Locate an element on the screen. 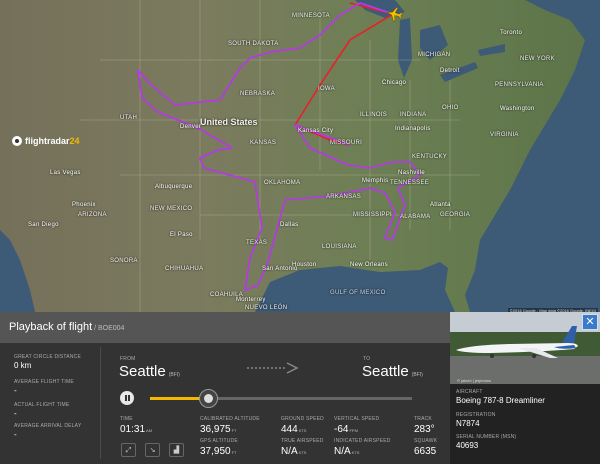 The height and width of the screenshot is (464, 600). from-city: Seattle is located at coordinates (142, 371).